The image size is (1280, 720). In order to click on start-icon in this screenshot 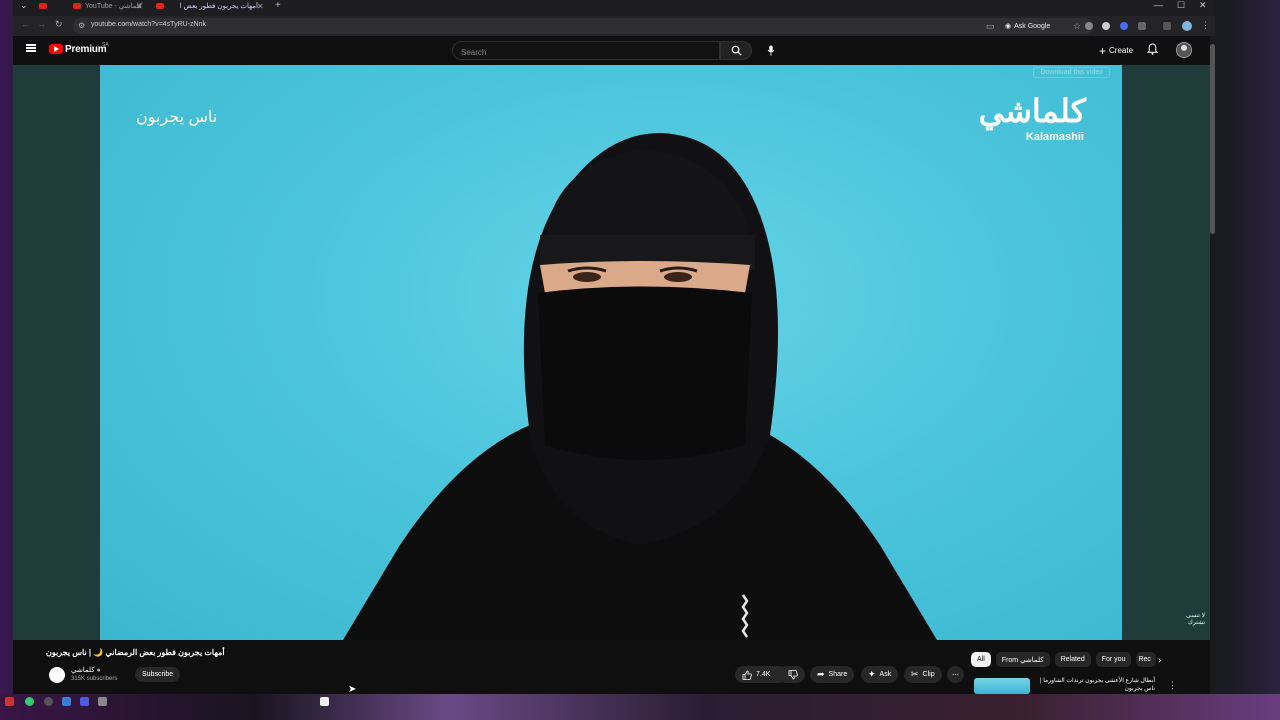, I will do `click(9, 701)`.